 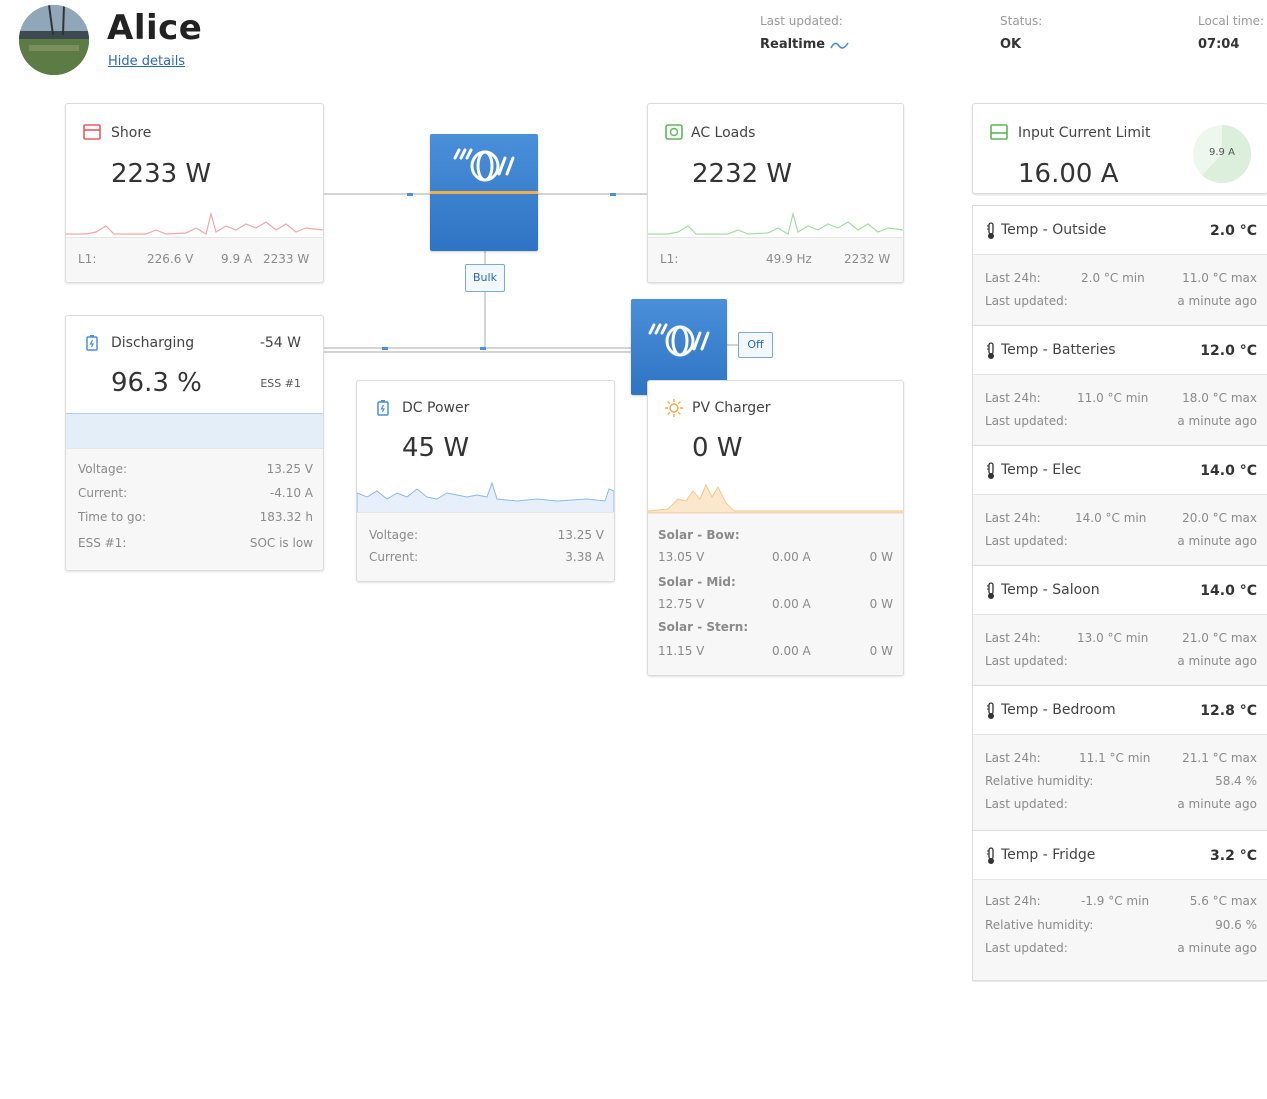 What do you see at coordinates (791, 651) in the screenshot?
I see `pv-stern-current: 0.00 A` at bounding box center [791, 651].